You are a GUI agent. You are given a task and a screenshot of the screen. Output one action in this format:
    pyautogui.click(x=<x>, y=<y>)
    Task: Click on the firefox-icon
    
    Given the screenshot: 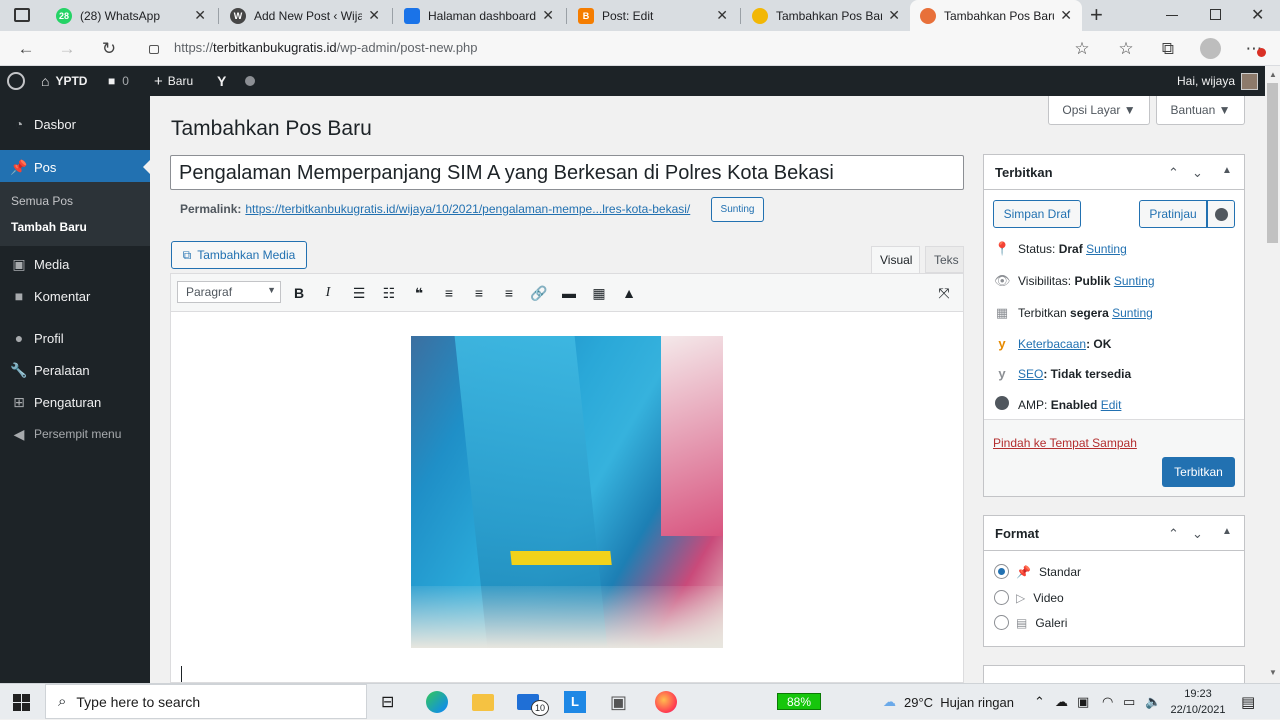 What is the action you would take?
    pyautogui.click(x=666, y=702)
    